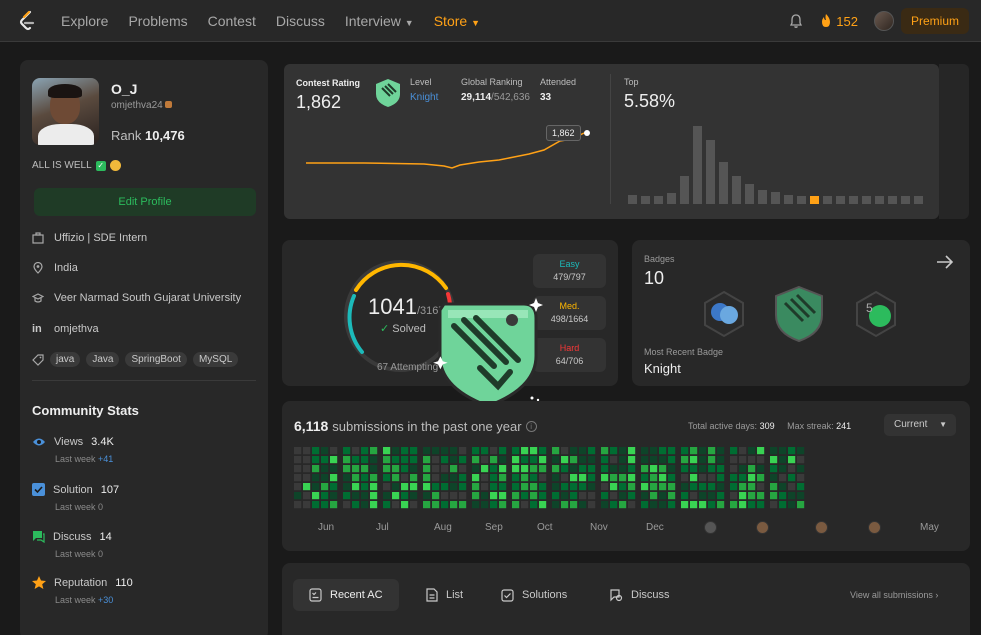 The image size is (981, 635). What do you see at coordinates (444, 595) in the screenshot?
I see `tab-list: List` at bounding box center [444, 595].